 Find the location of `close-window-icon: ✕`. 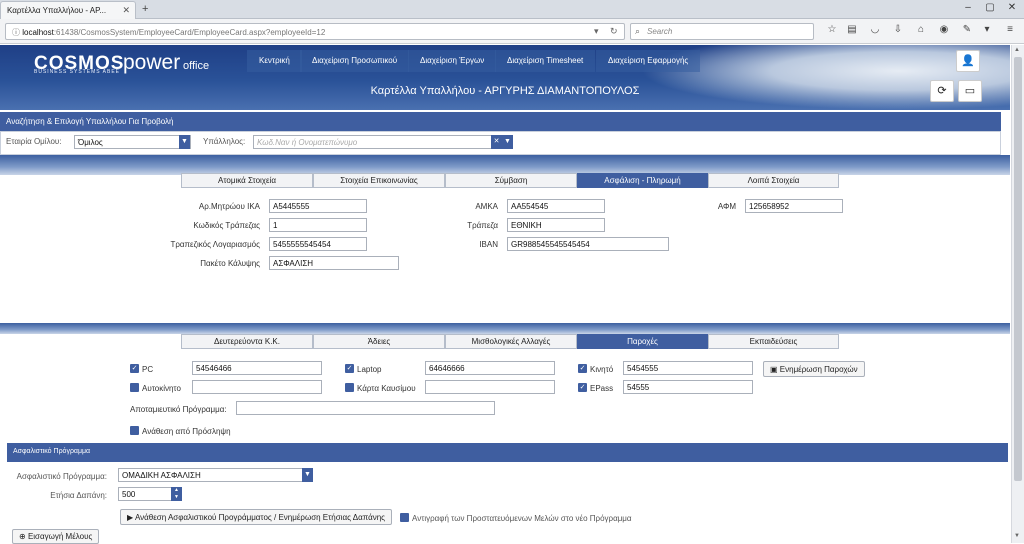

close-window-icon: ✕ is located at coordinates (1012, 7).